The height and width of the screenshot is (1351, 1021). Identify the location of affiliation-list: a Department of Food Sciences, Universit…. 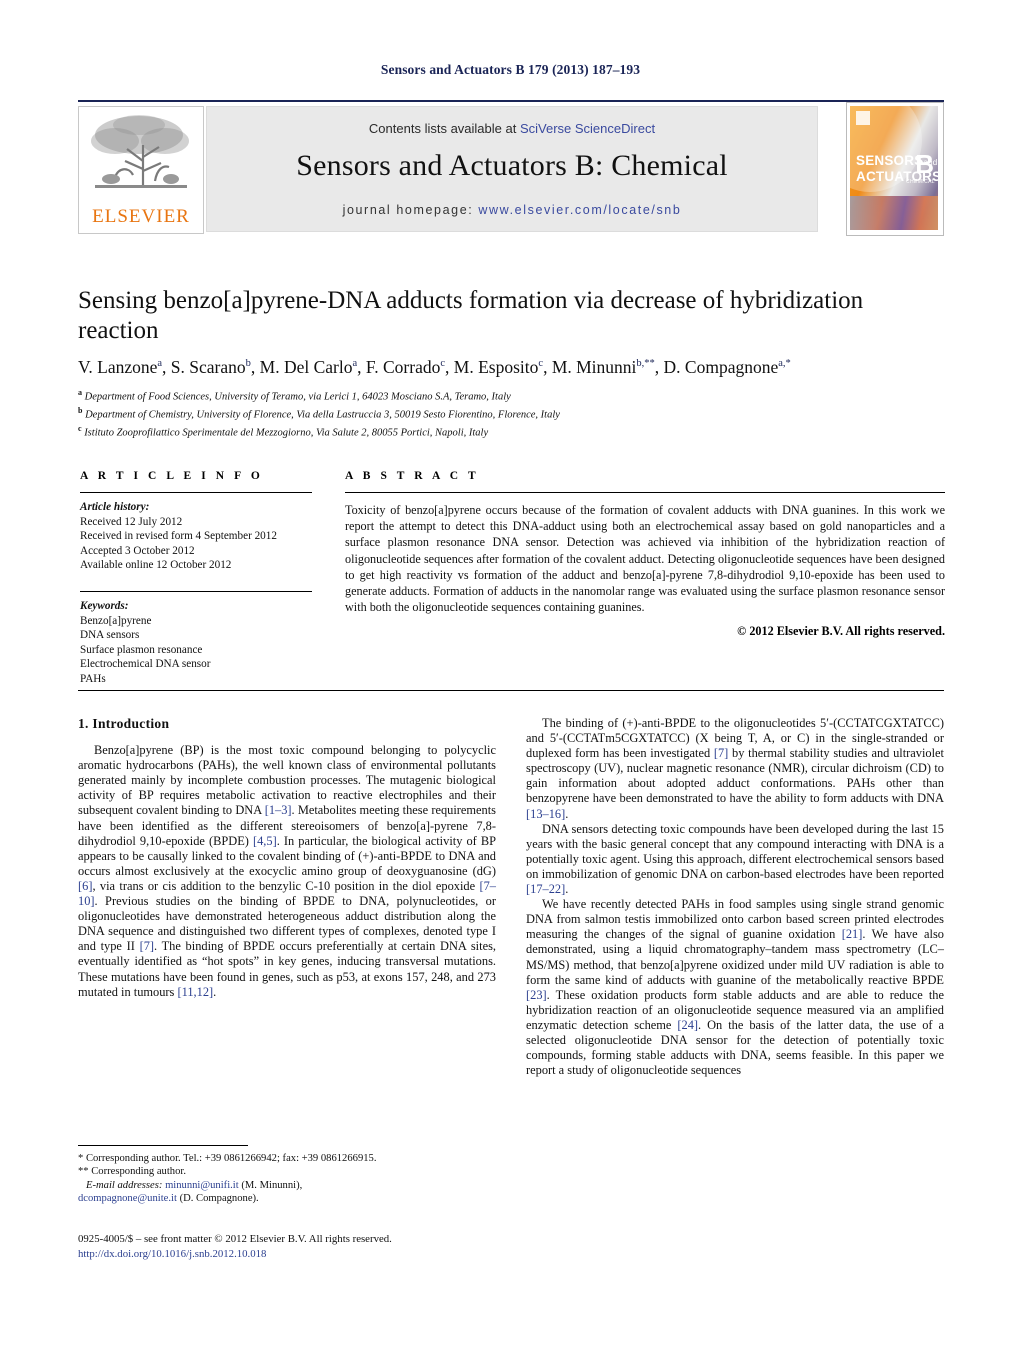
(511, 413).